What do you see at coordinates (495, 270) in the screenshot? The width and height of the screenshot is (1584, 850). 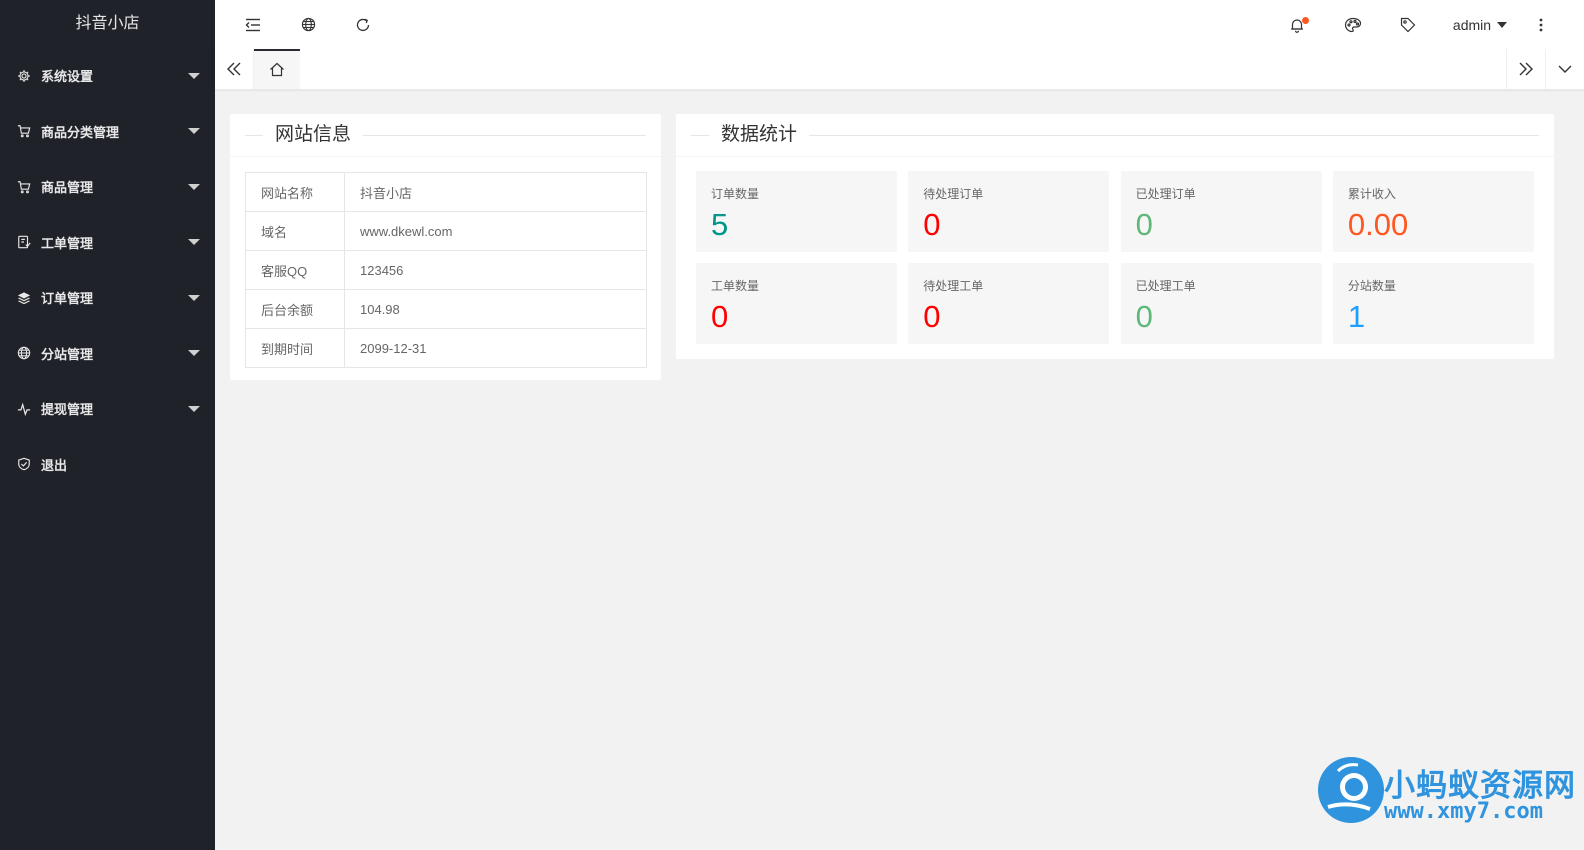 I see `info-value: 123456` at bounding box center [495, 270].